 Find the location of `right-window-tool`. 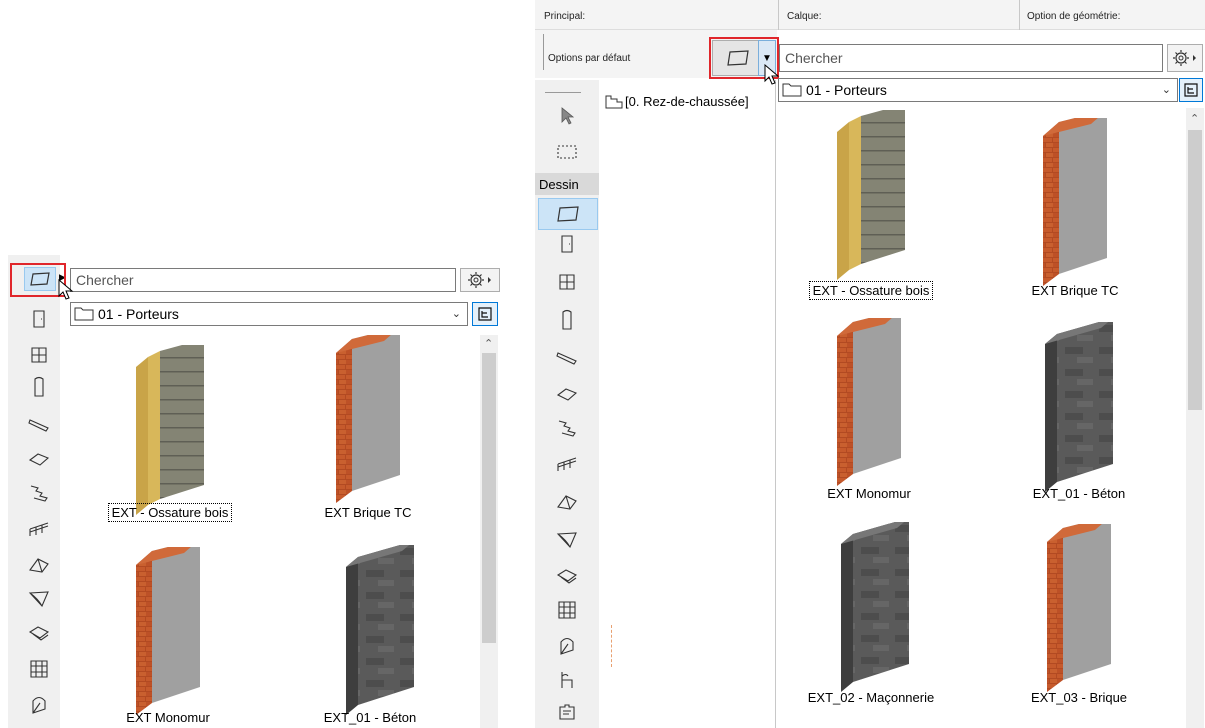

right-window-tool is located at coordinates (567, 282).